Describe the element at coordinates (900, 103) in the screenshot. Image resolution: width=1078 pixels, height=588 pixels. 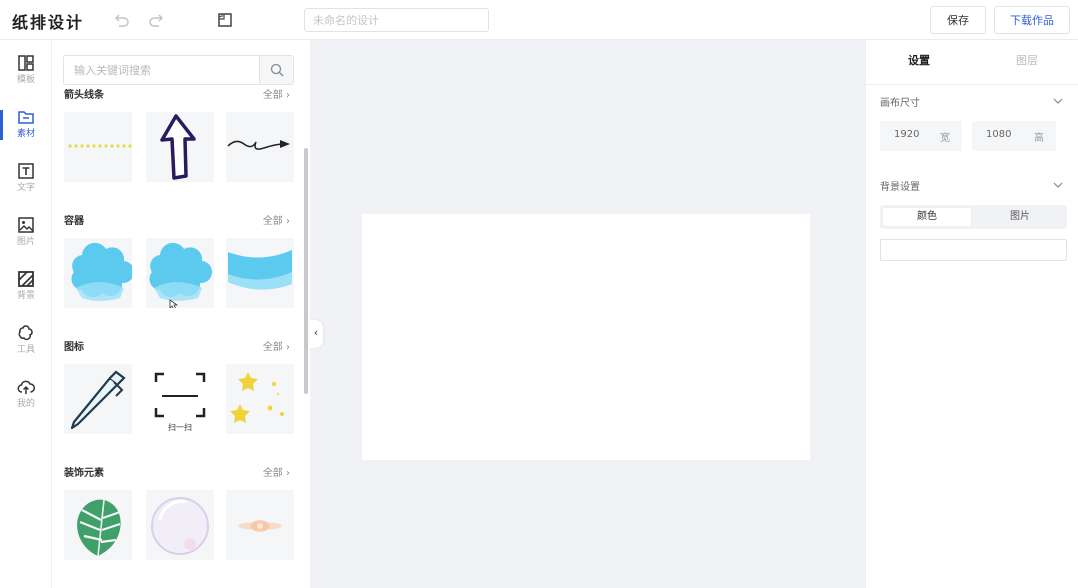
I see `canvas-size-label: 画布尺寸` at that location.